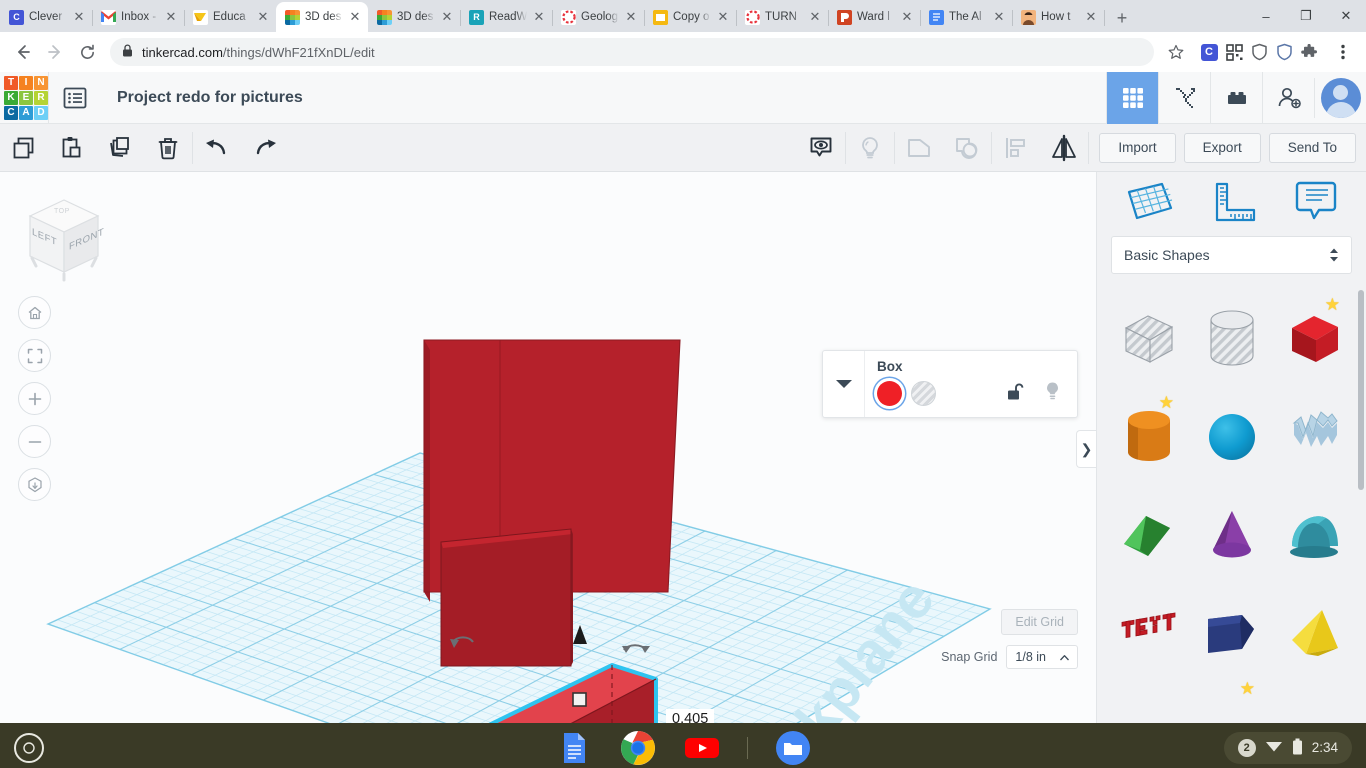 This screenshot has height=768, width=1366. Describe the element at coordinates (1231, 339) in the screenshot. I see `cylinder-hole-shape` at that location.